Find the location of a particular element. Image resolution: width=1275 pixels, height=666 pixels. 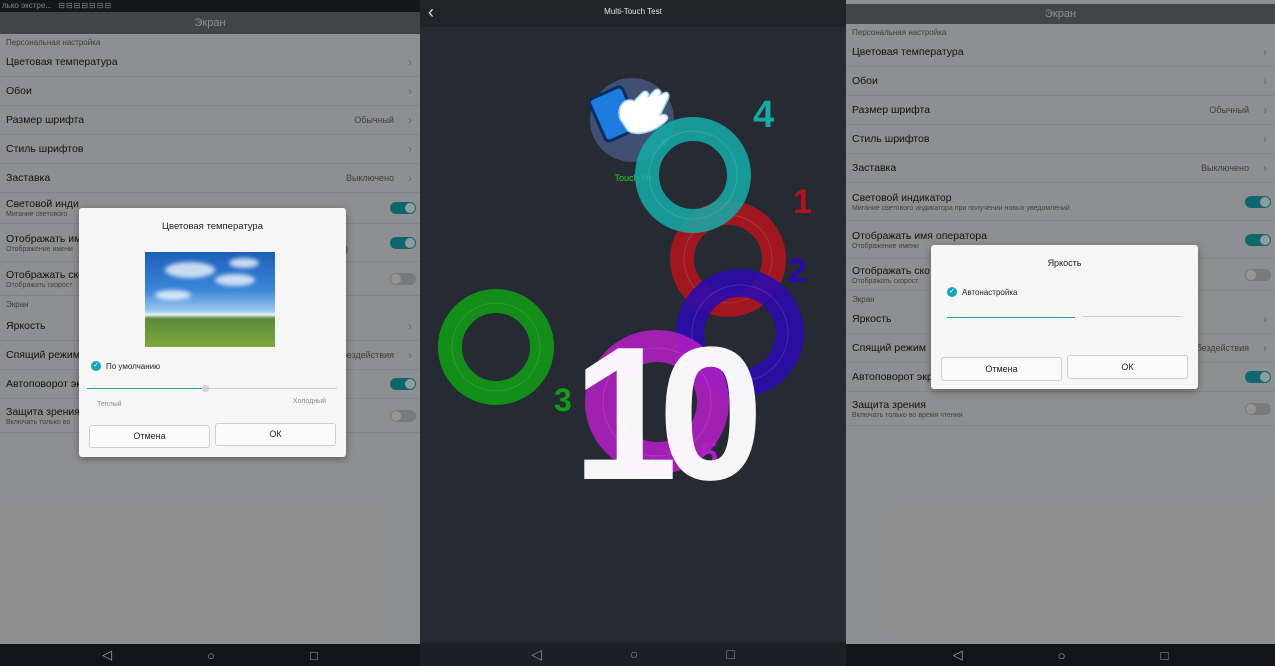

back-arrow-icon: ‹ is located at coordinates (431, 12).